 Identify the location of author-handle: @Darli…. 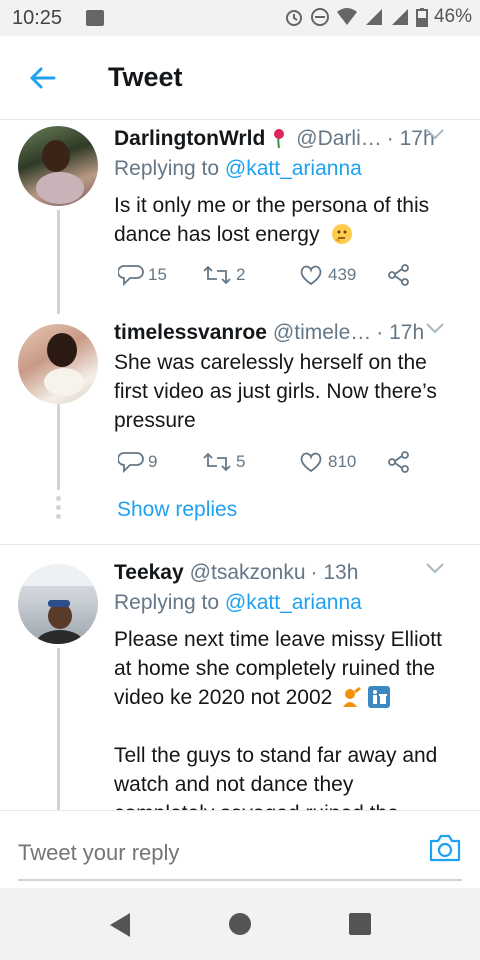
(339, 138).